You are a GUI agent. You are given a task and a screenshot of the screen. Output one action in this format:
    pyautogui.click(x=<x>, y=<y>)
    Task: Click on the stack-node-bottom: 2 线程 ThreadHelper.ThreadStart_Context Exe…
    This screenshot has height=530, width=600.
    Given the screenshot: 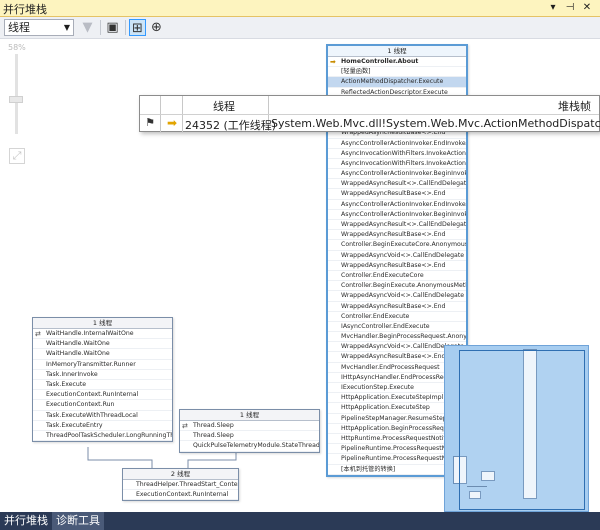 What is the action you would take?
    pyautogui.click(x=180, y=485)
    